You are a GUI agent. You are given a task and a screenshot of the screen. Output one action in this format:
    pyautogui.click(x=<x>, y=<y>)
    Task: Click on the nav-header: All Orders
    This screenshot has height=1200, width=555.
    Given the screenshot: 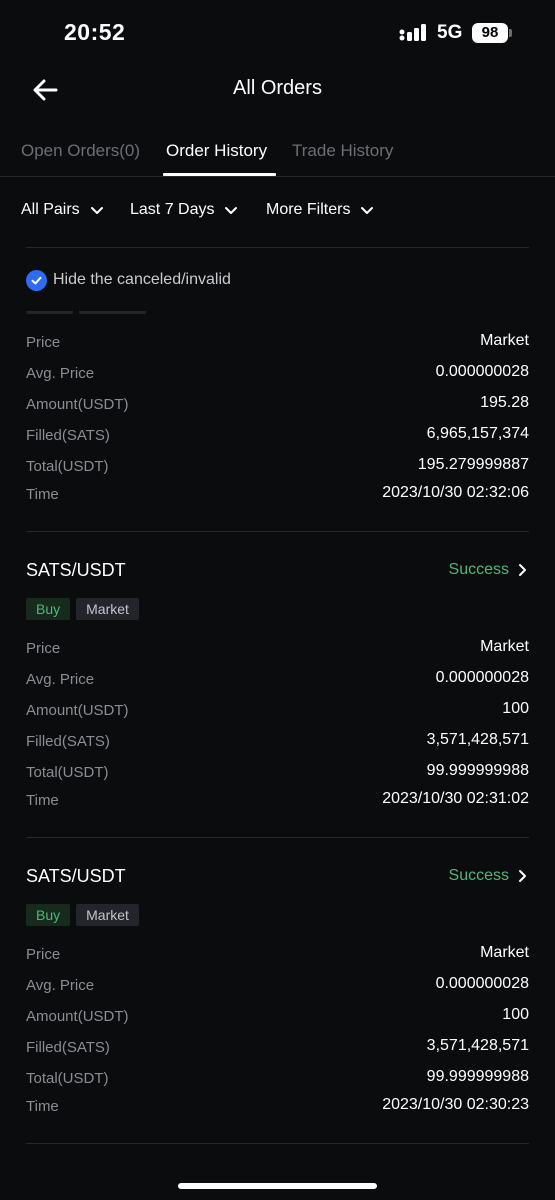 What is the action you would take?
    pyautogui.click(x=277, y=91)
    